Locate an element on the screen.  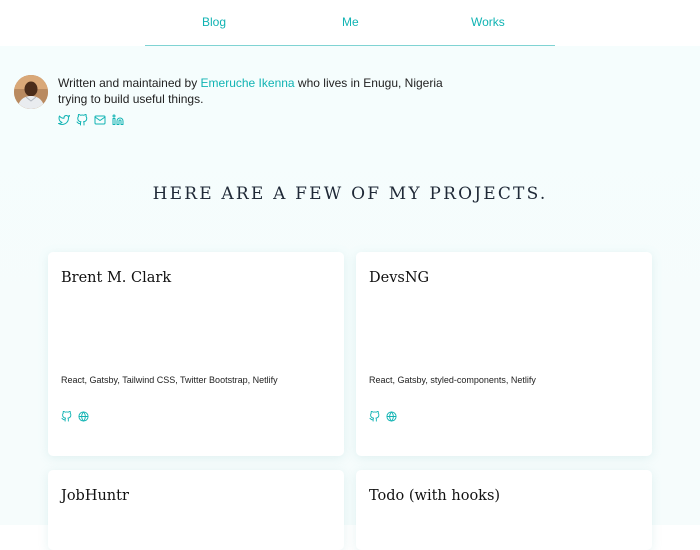
twitter-icon is located at coordinates (64, 120).